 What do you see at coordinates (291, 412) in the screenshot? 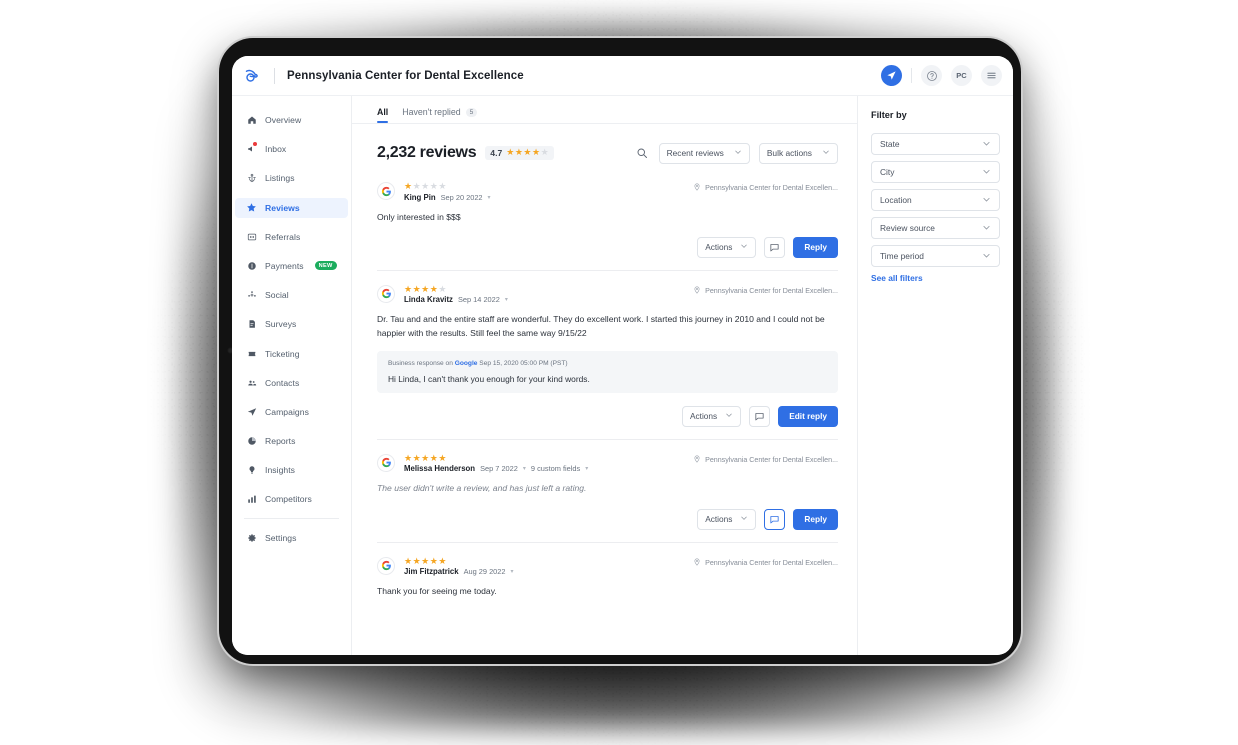
I see `sidebar-item-campaigns: Campaigns` at bounding box center [291, 412].